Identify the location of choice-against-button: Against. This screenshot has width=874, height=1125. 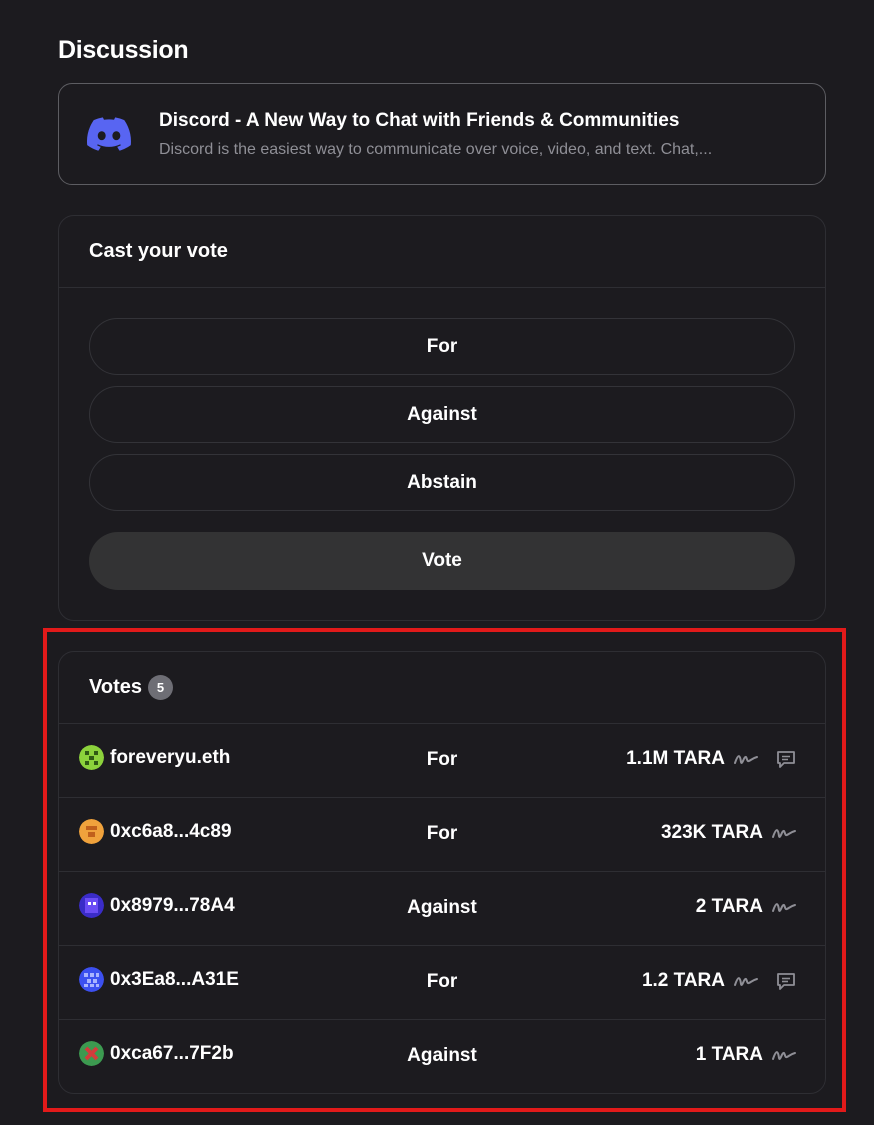
(442, 414).